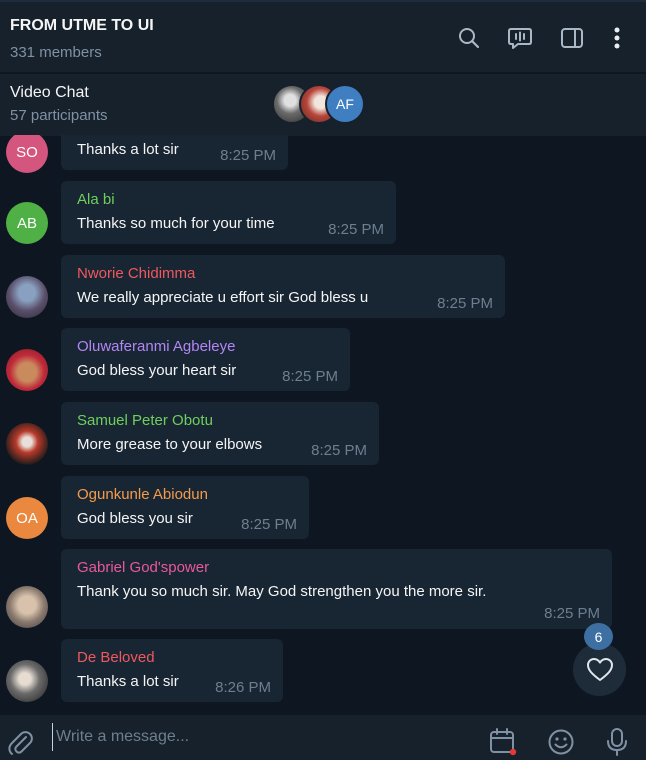 Image resolution: width=646 pixels, height=760 pixels. What do you see at coordinates (116, 657) in the screenshot?
I see `sender-name: De Beloved` at bounding box center [116, 657].